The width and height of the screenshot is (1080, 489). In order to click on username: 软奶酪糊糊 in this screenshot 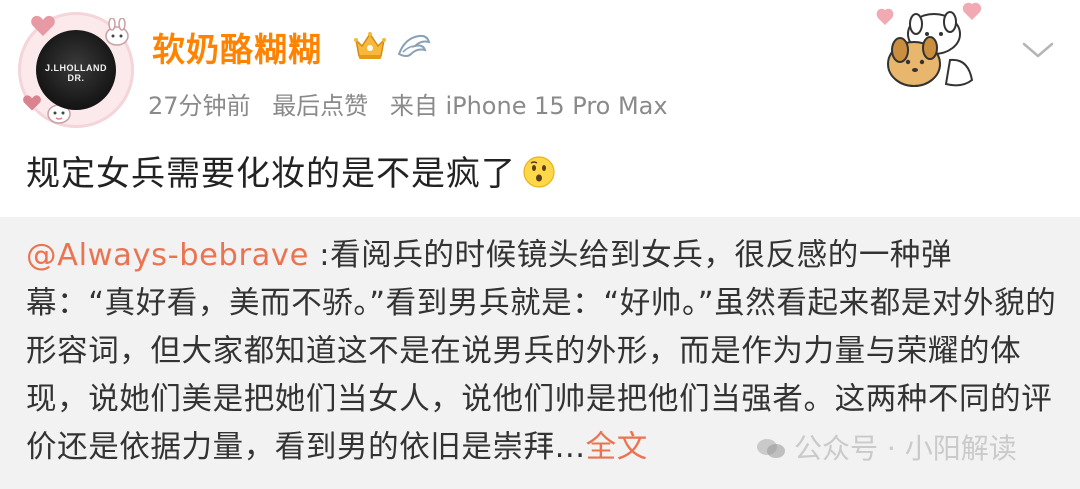, I will do `click(237, 47)`.